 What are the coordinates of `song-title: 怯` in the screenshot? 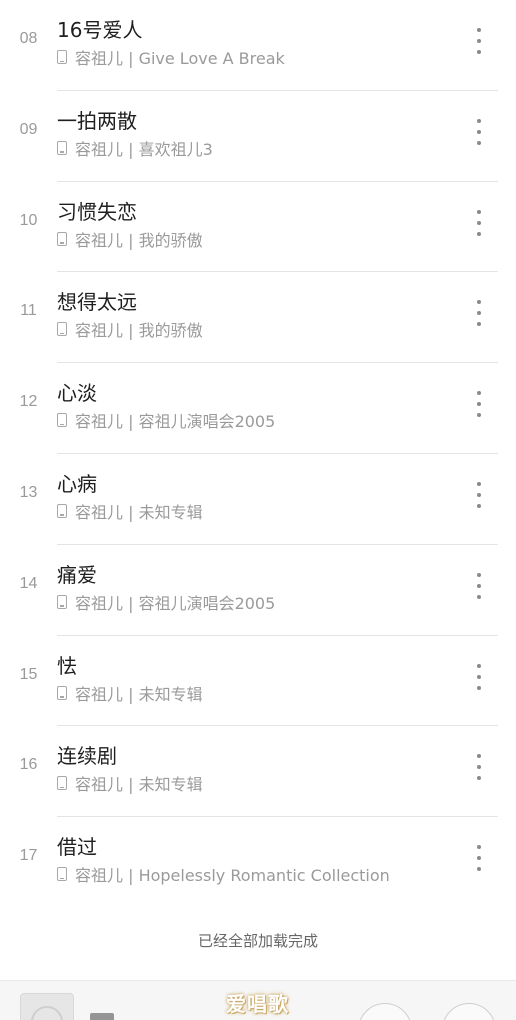 It's located at (67, 665).